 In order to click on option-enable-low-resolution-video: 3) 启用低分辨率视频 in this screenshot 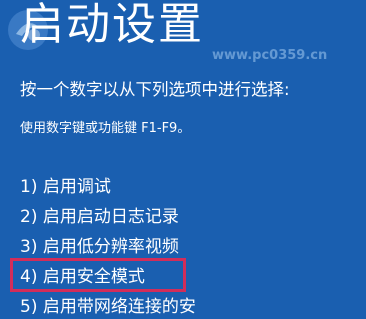, I will do `click(108, 247)`.